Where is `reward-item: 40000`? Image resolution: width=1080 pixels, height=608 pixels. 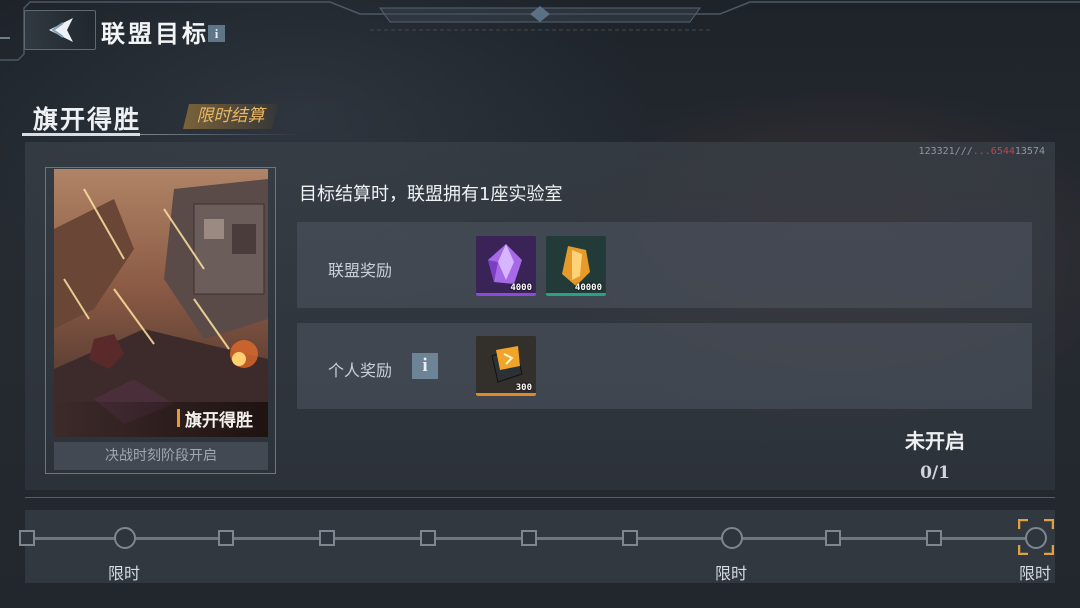
reward-item: 40000 is located at coordinates (576, 266).